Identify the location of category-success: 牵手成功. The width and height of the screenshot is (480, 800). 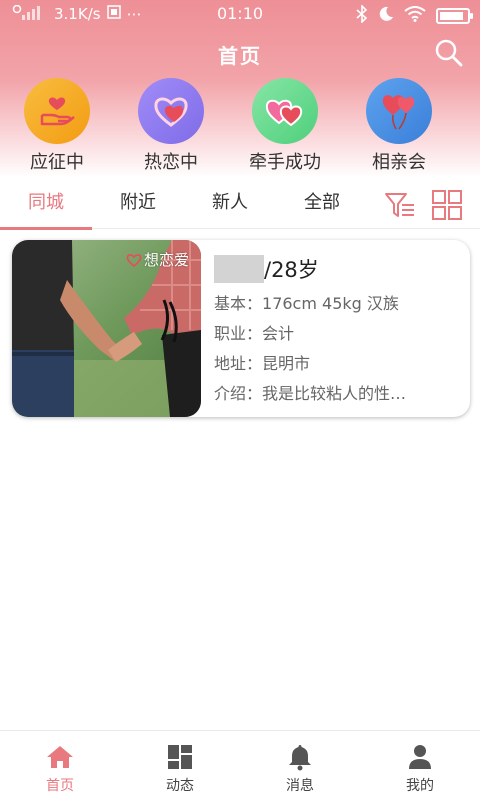
(285, 125).